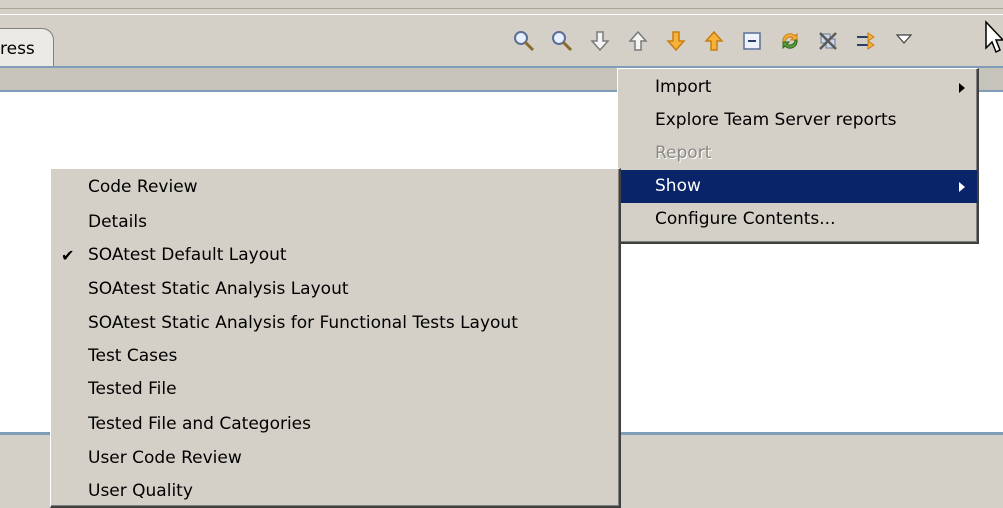 Image resolution: width=1003 pixels, height=508 pixels. Describe the element at coordinates (140, 491) in the screenshot. I see `submenu-item-label: User Quality` at that location.